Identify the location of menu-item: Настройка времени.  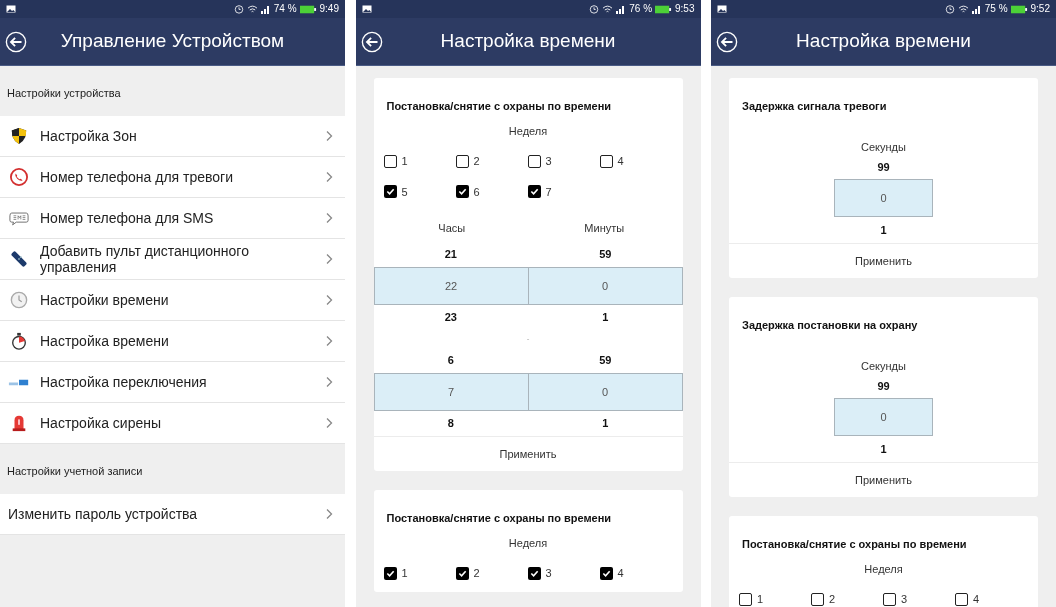
(172, 341).